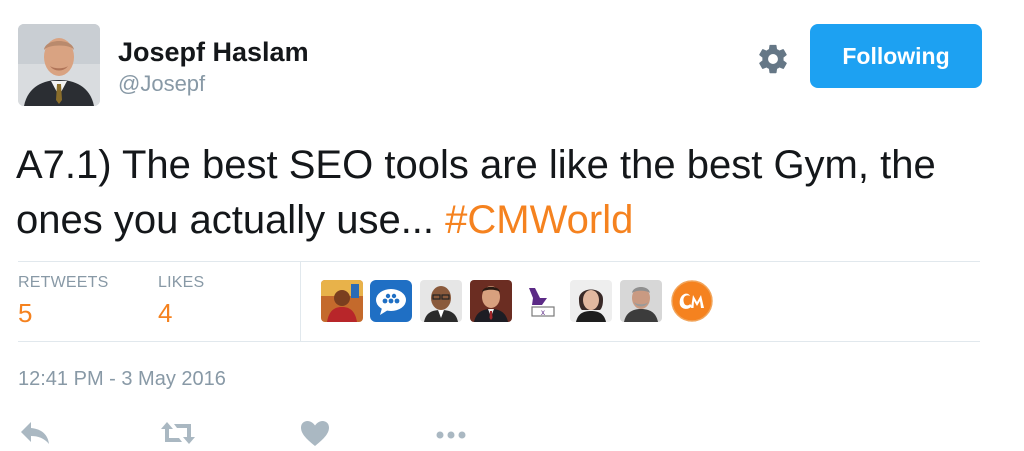 This screenshot has width=1024, height=451. Describe the element at coordinates (539, 220) in the screenshot. I see `hashtag-link: #CMWorld` at that location.